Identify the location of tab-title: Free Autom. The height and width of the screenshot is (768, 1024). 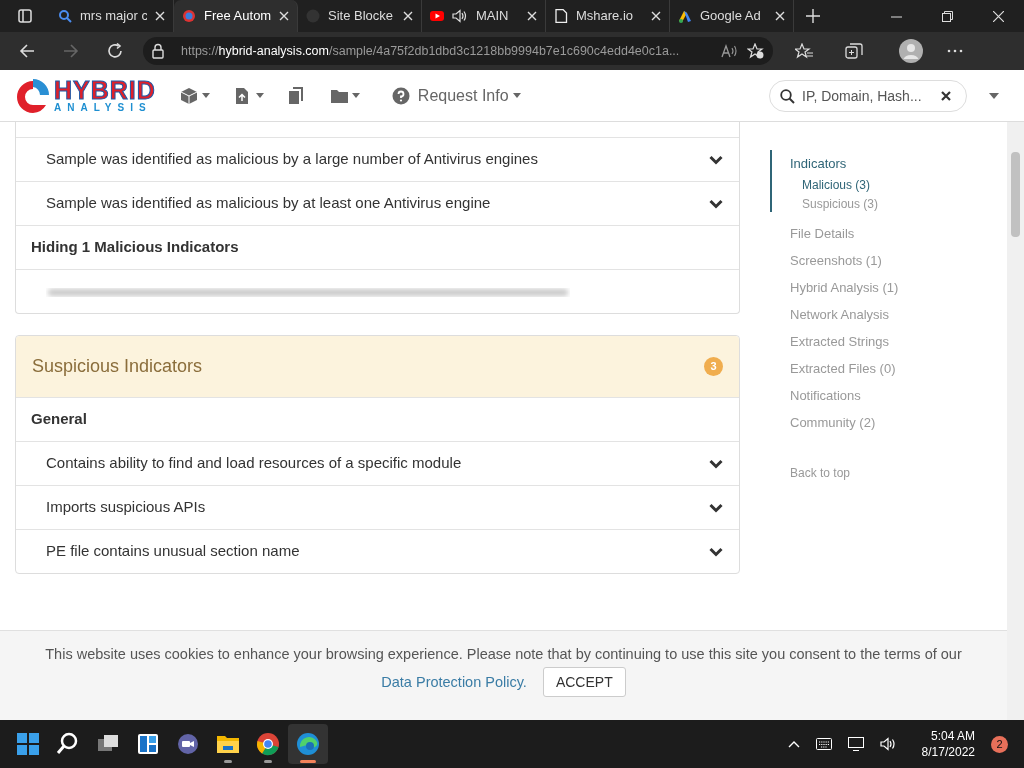
(237, 16).